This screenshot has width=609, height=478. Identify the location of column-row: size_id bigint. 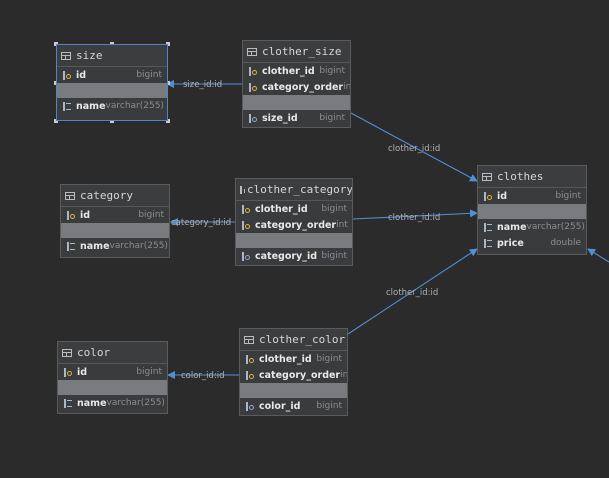
(296, 118).